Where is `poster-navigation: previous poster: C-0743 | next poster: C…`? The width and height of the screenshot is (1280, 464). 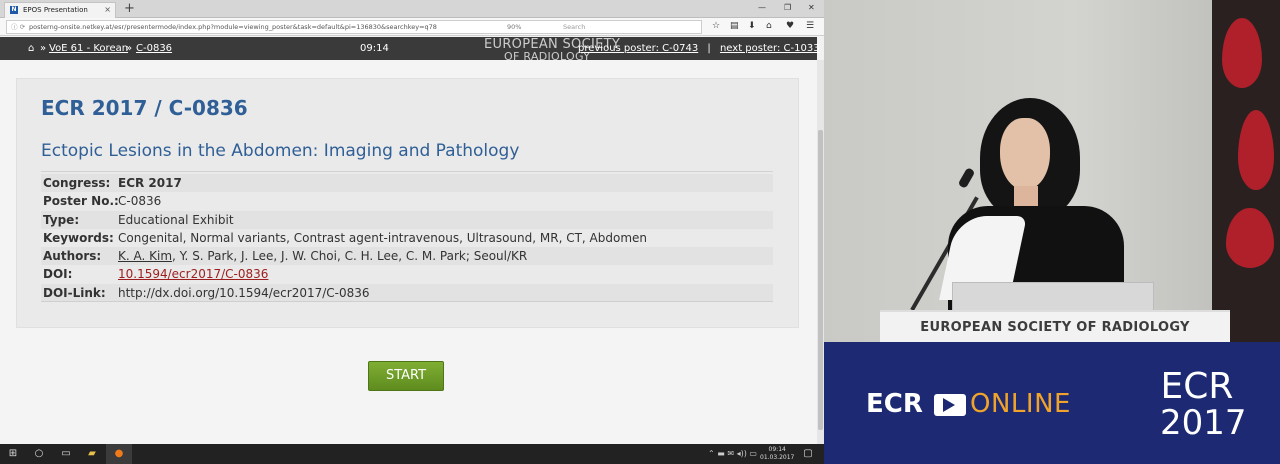 poster-navigation: previous poster: C-0743 | next poster: C… is located at coordinates (699, 48).